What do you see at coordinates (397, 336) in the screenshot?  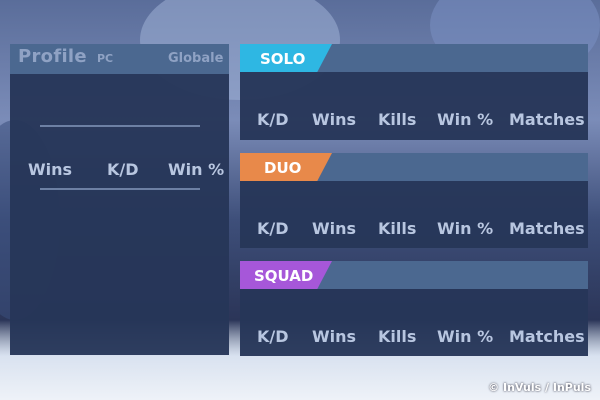 I see `squad-stat-kills: Kills` at bounding box center [397, 336].